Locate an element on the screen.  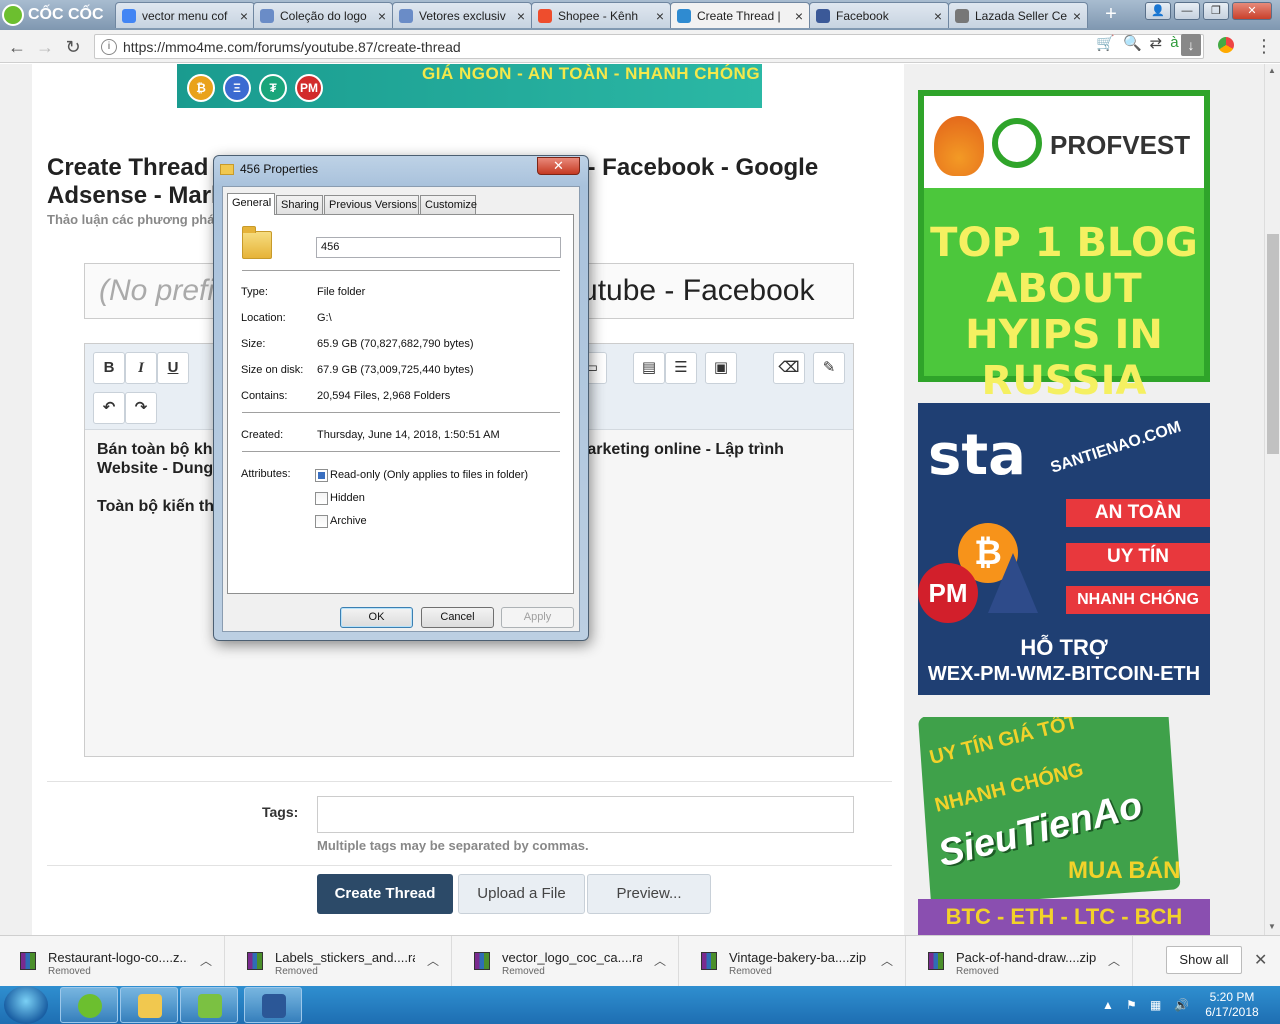
close-shelf-icon: ✕ is located at coordinates (1260, 960).